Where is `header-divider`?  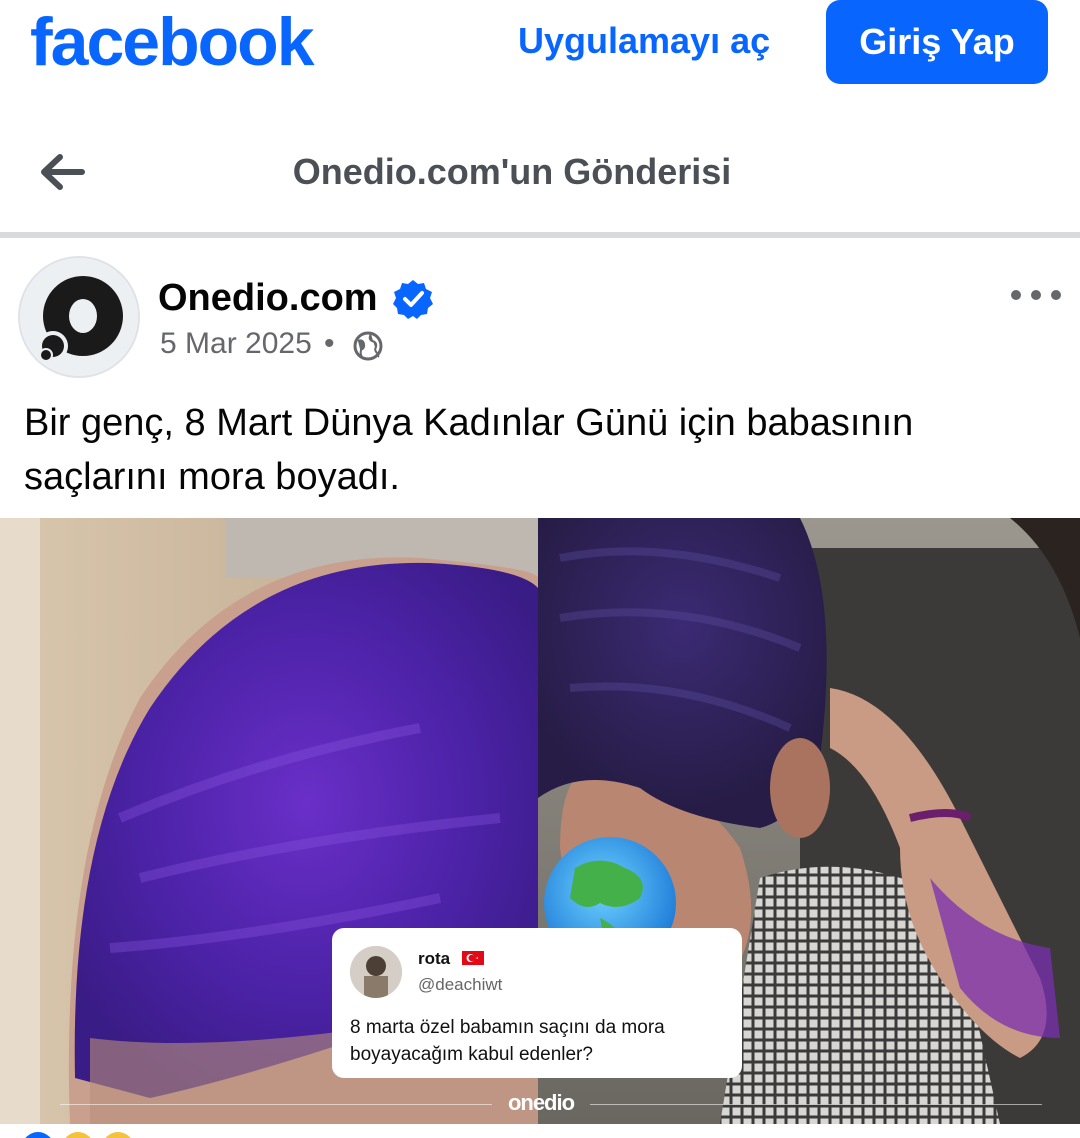 header-divider is located at coordinates (540, 235).